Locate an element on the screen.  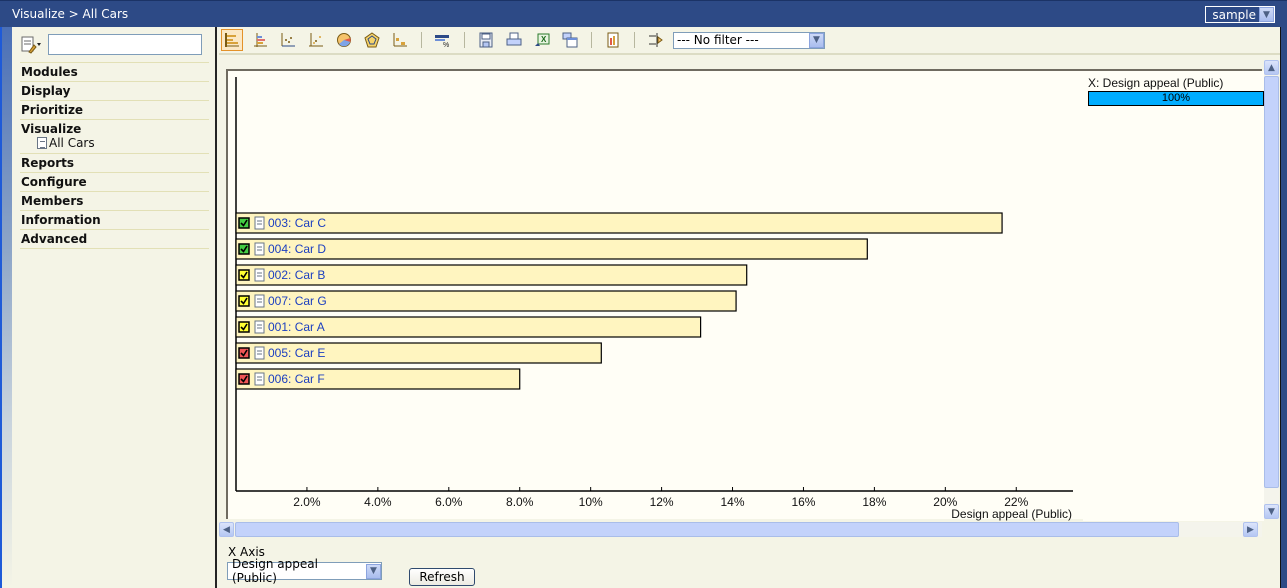
bar-row: 006: Car F is located at coordinates (378, 379).